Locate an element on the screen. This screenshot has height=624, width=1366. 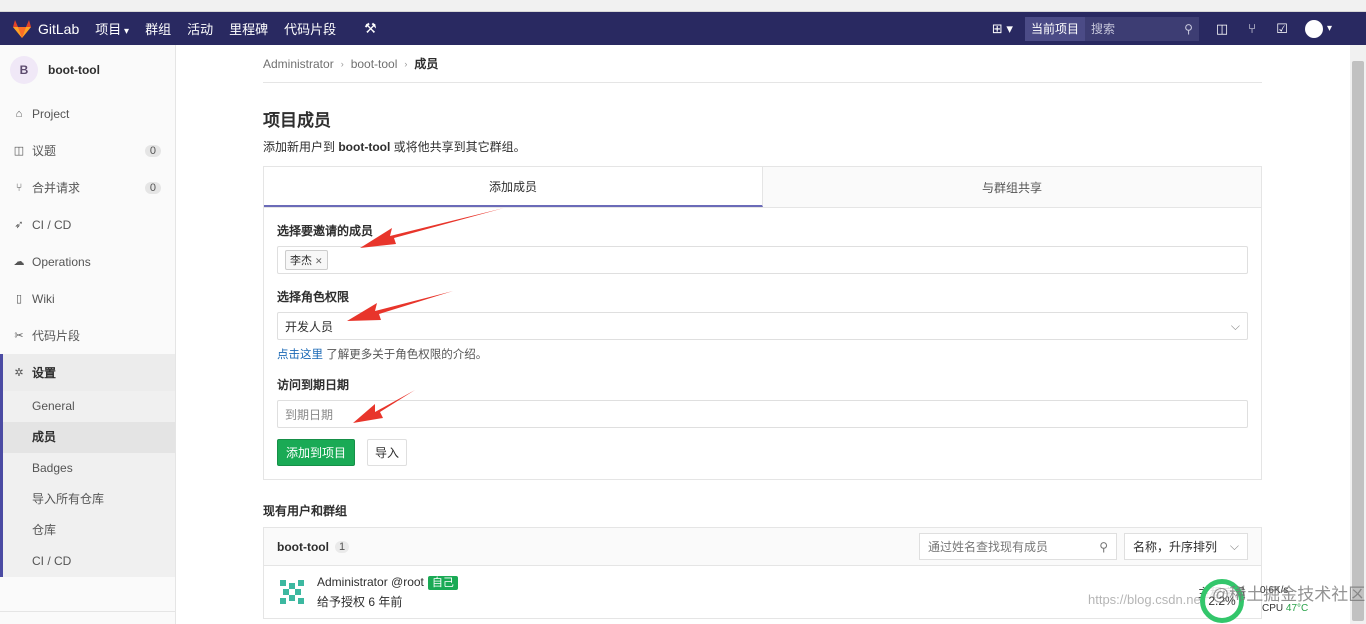
role-help-text: 了解更多关于角色权限的介绍。 is located at coordinates (405, 355).